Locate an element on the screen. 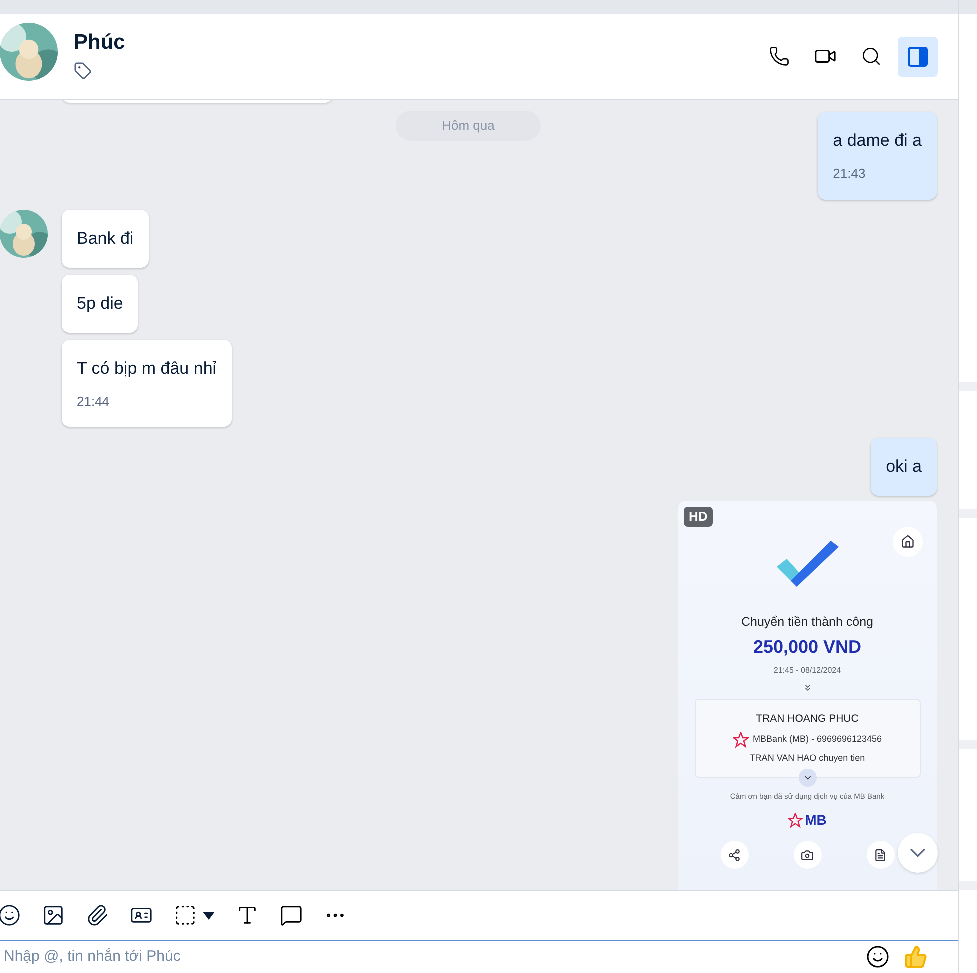  phone-icon is located at coordinates (779, 56).